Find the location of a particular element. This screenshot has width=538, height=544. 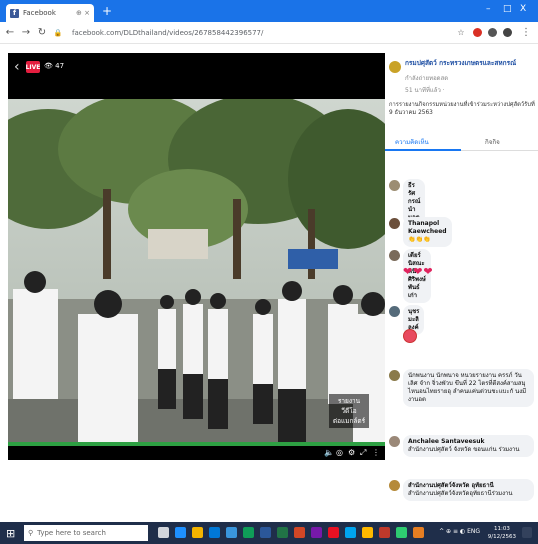

search-icon: ⚲ is located at coordinates (31, 533).